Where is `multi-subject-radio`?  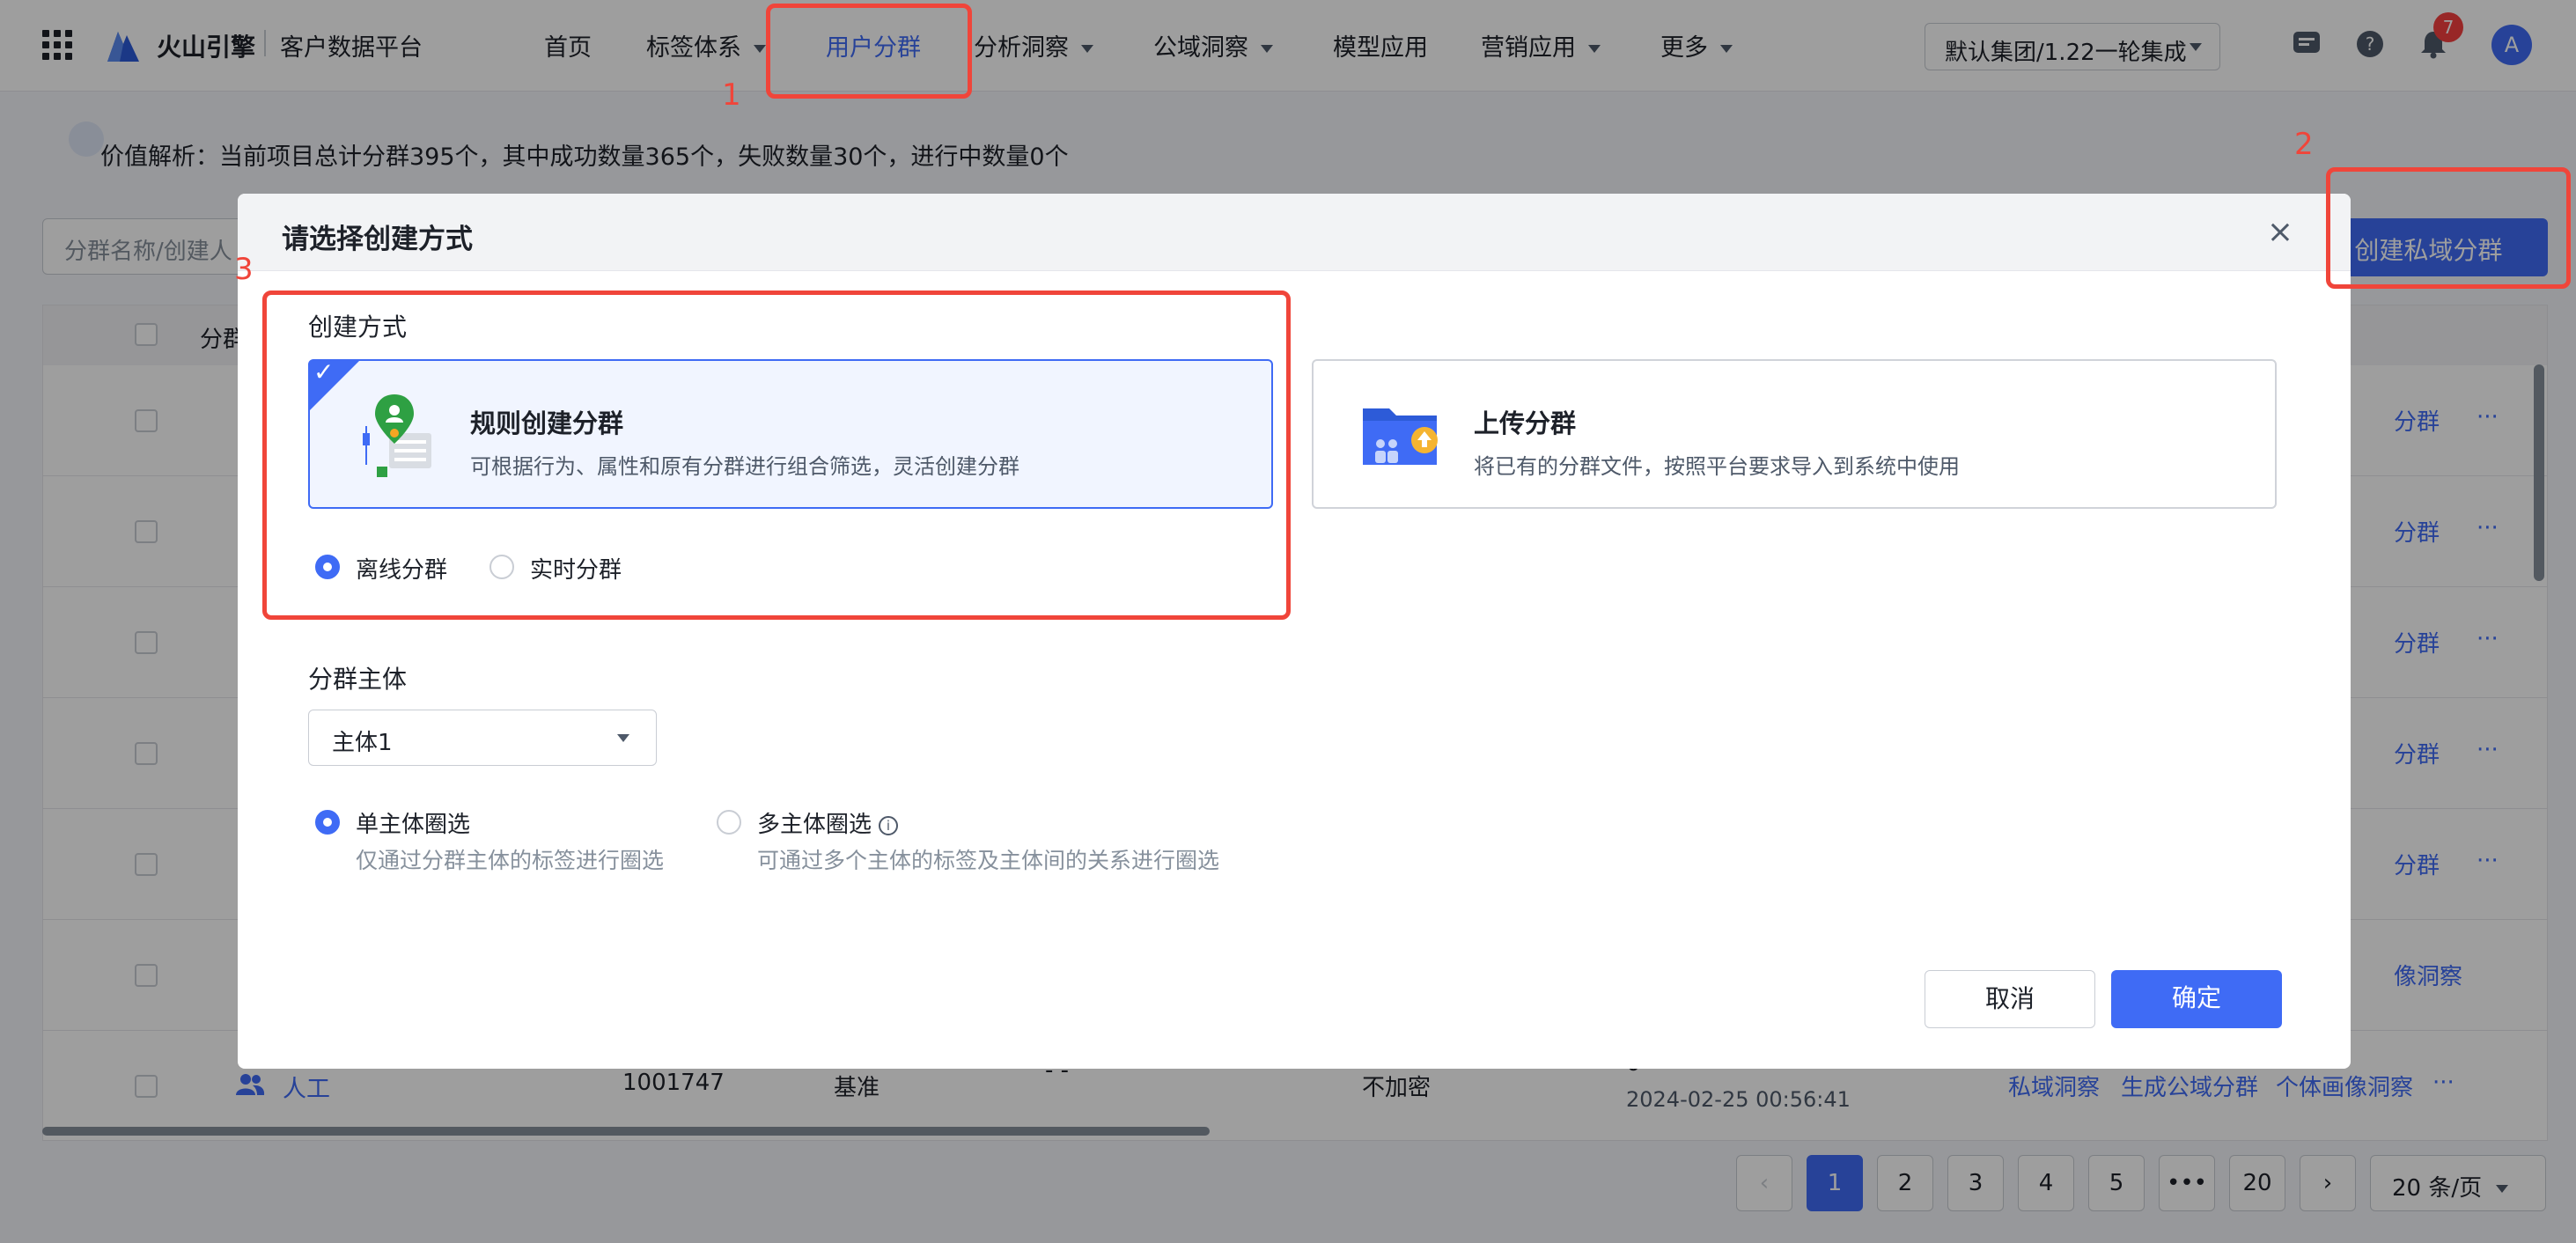
multi-subject-radio is located at coordinates (729, 822).